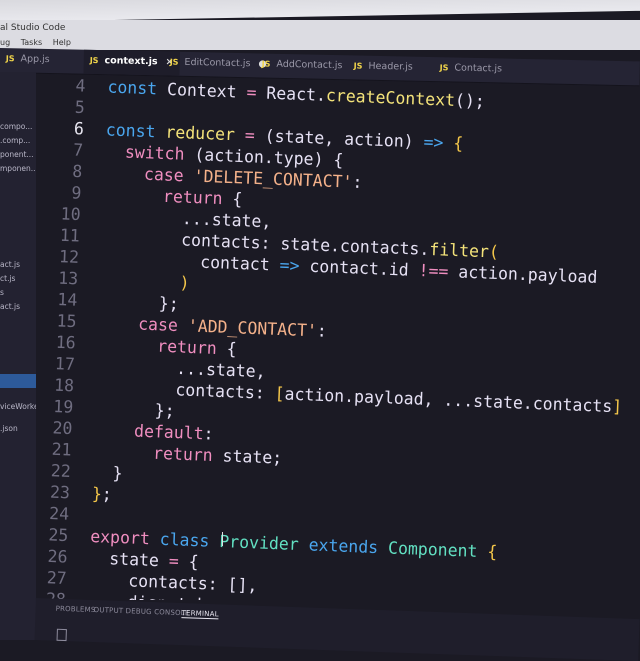 Image resolution: width=640 pixels, height=661 pixels. Describe the element at coordinates (437, 550) in the screenshot. I see `code-token: Component` at that location.